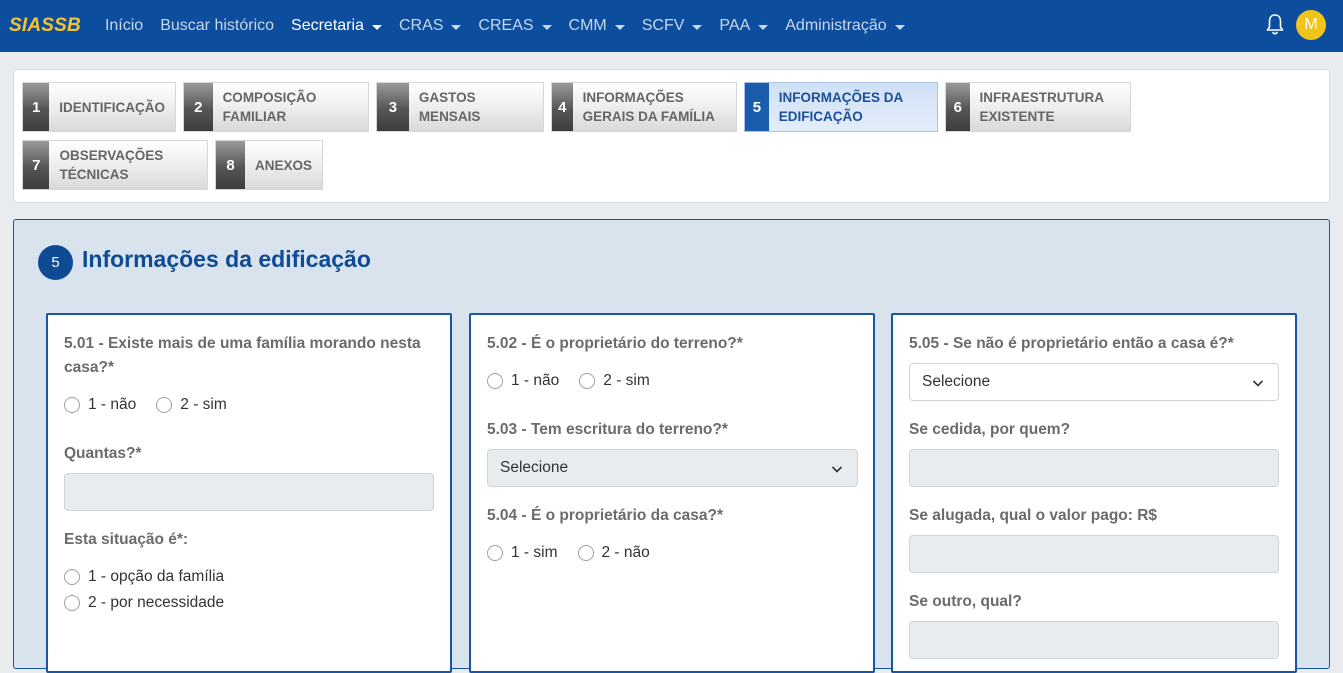  What do you see at coordinates (1094, 640) in the screenshot?
I see `outro-input` at bounding box center [1094, 640].